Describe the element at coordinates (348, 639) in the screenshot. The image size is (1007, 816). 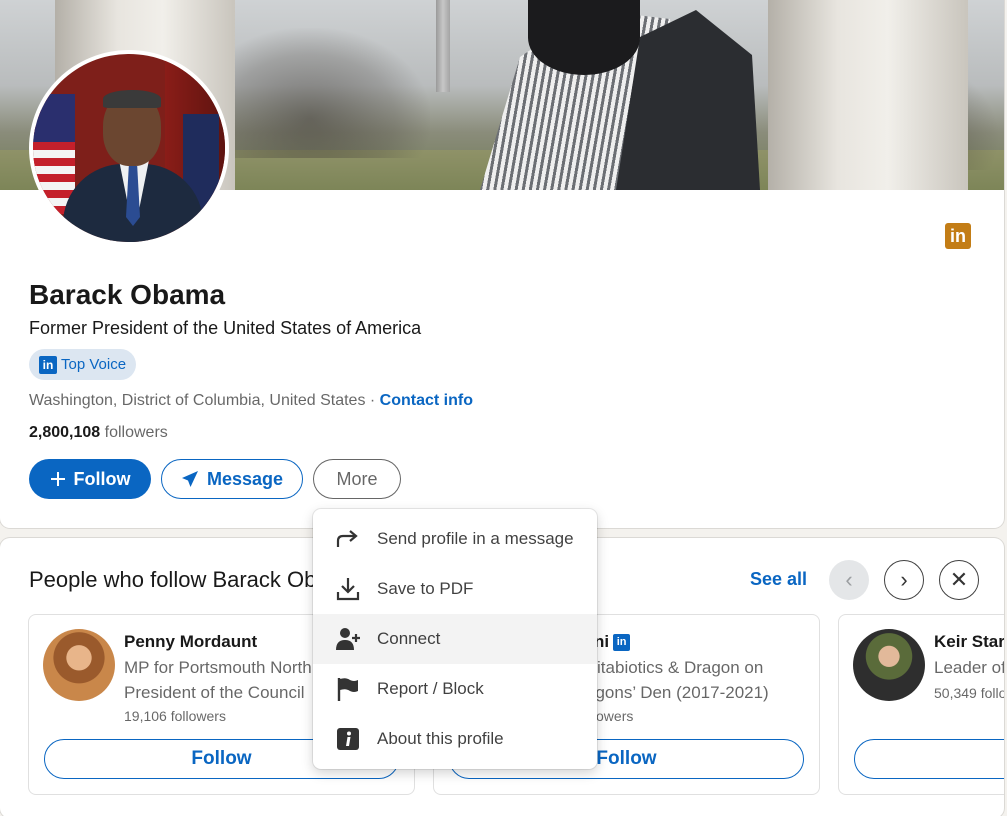
I see `add-person-icon` at that location.